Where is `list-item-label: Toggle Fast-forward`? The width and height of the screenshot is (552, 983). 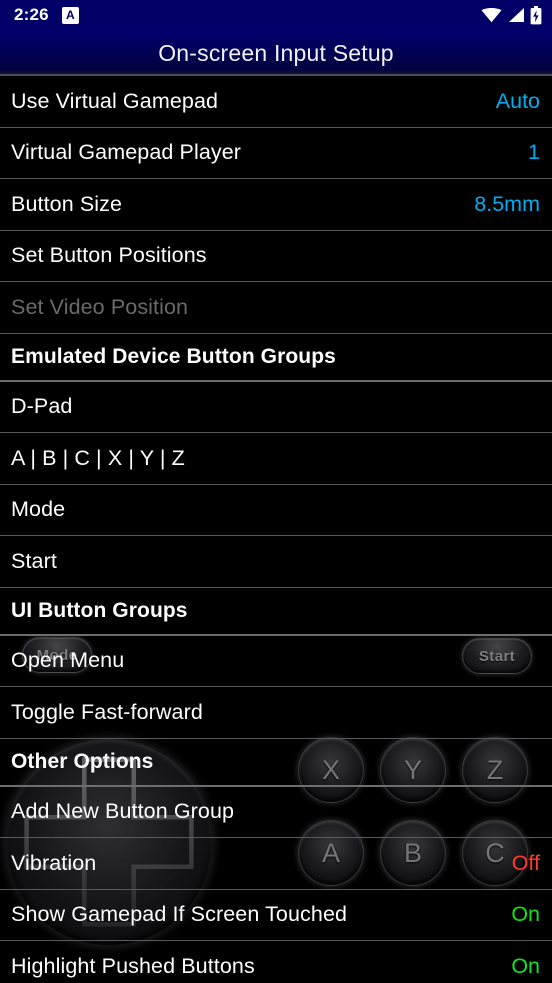 list-item-label: Toggle Fast-forward is located at coordinates (107, 711).